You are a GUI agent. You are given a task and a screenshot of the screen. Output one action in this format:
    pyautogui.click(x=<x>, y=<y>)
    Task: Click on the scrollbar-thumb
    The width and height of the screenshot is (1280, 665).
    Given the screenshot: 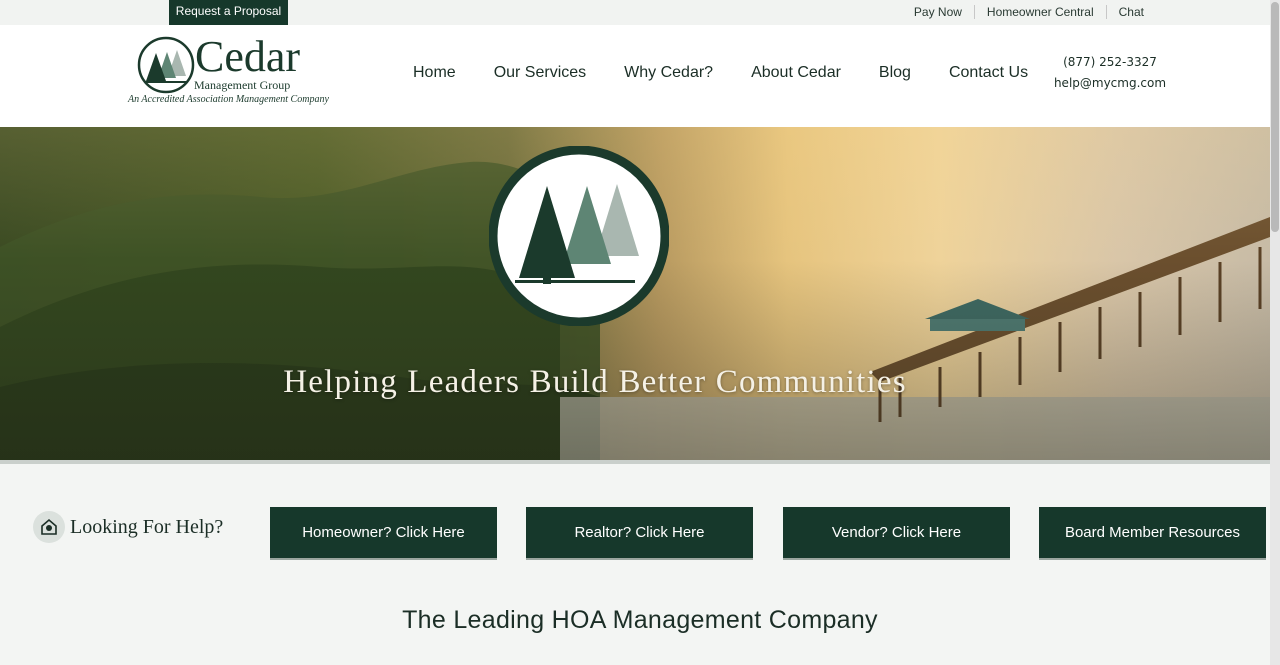 What is the action you would take?
    pyautogui.click(x=1275, y=117)
    